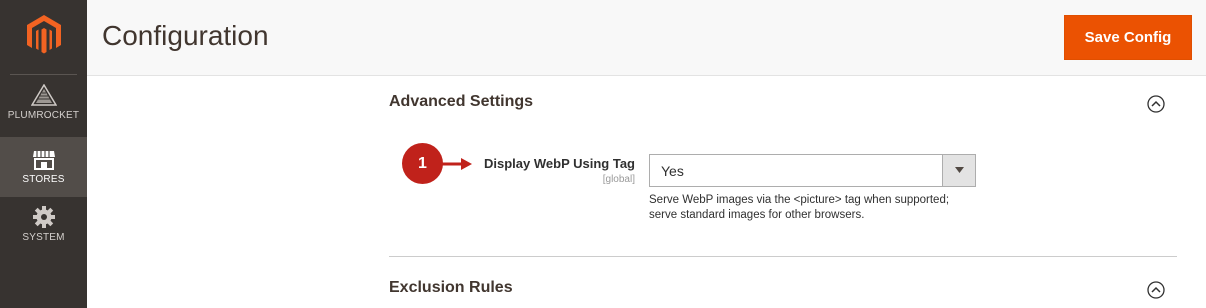 This screenshot has width=1206, height=308. Describe the element at coordinates (451, 287) in the screenshot. I see `section-title: Exclusion Rules` at that location.